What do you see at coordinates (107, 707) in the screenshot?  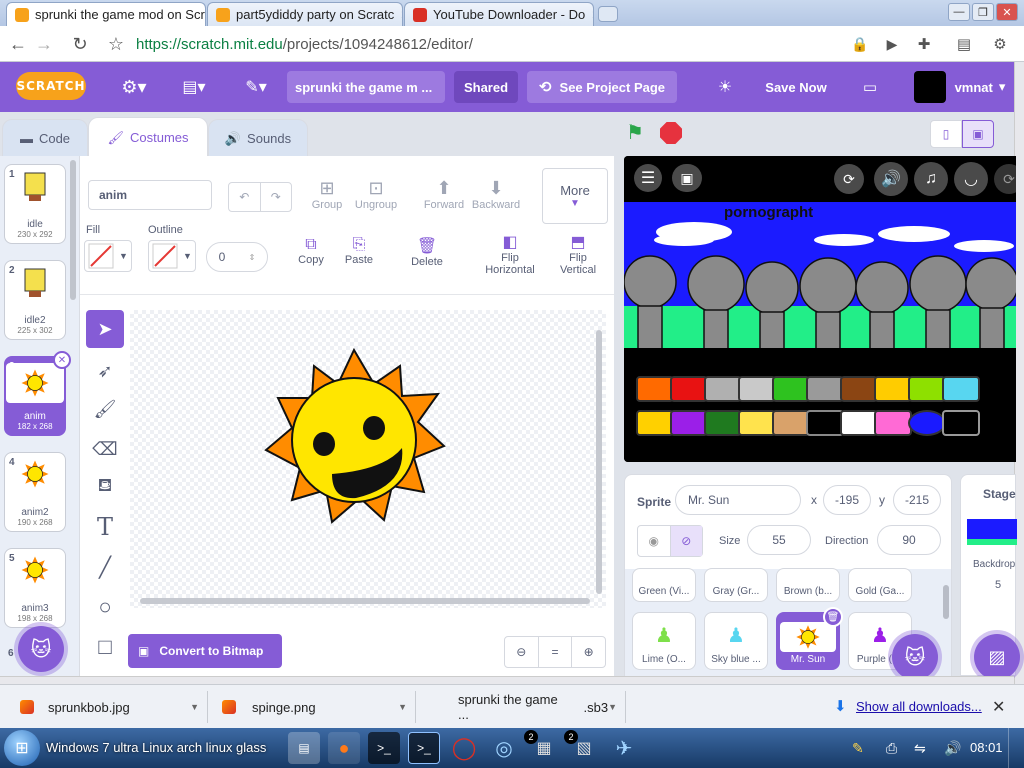 I see `download-item: sprunkbob.jpg ▼` at bounding box center [107, 707].